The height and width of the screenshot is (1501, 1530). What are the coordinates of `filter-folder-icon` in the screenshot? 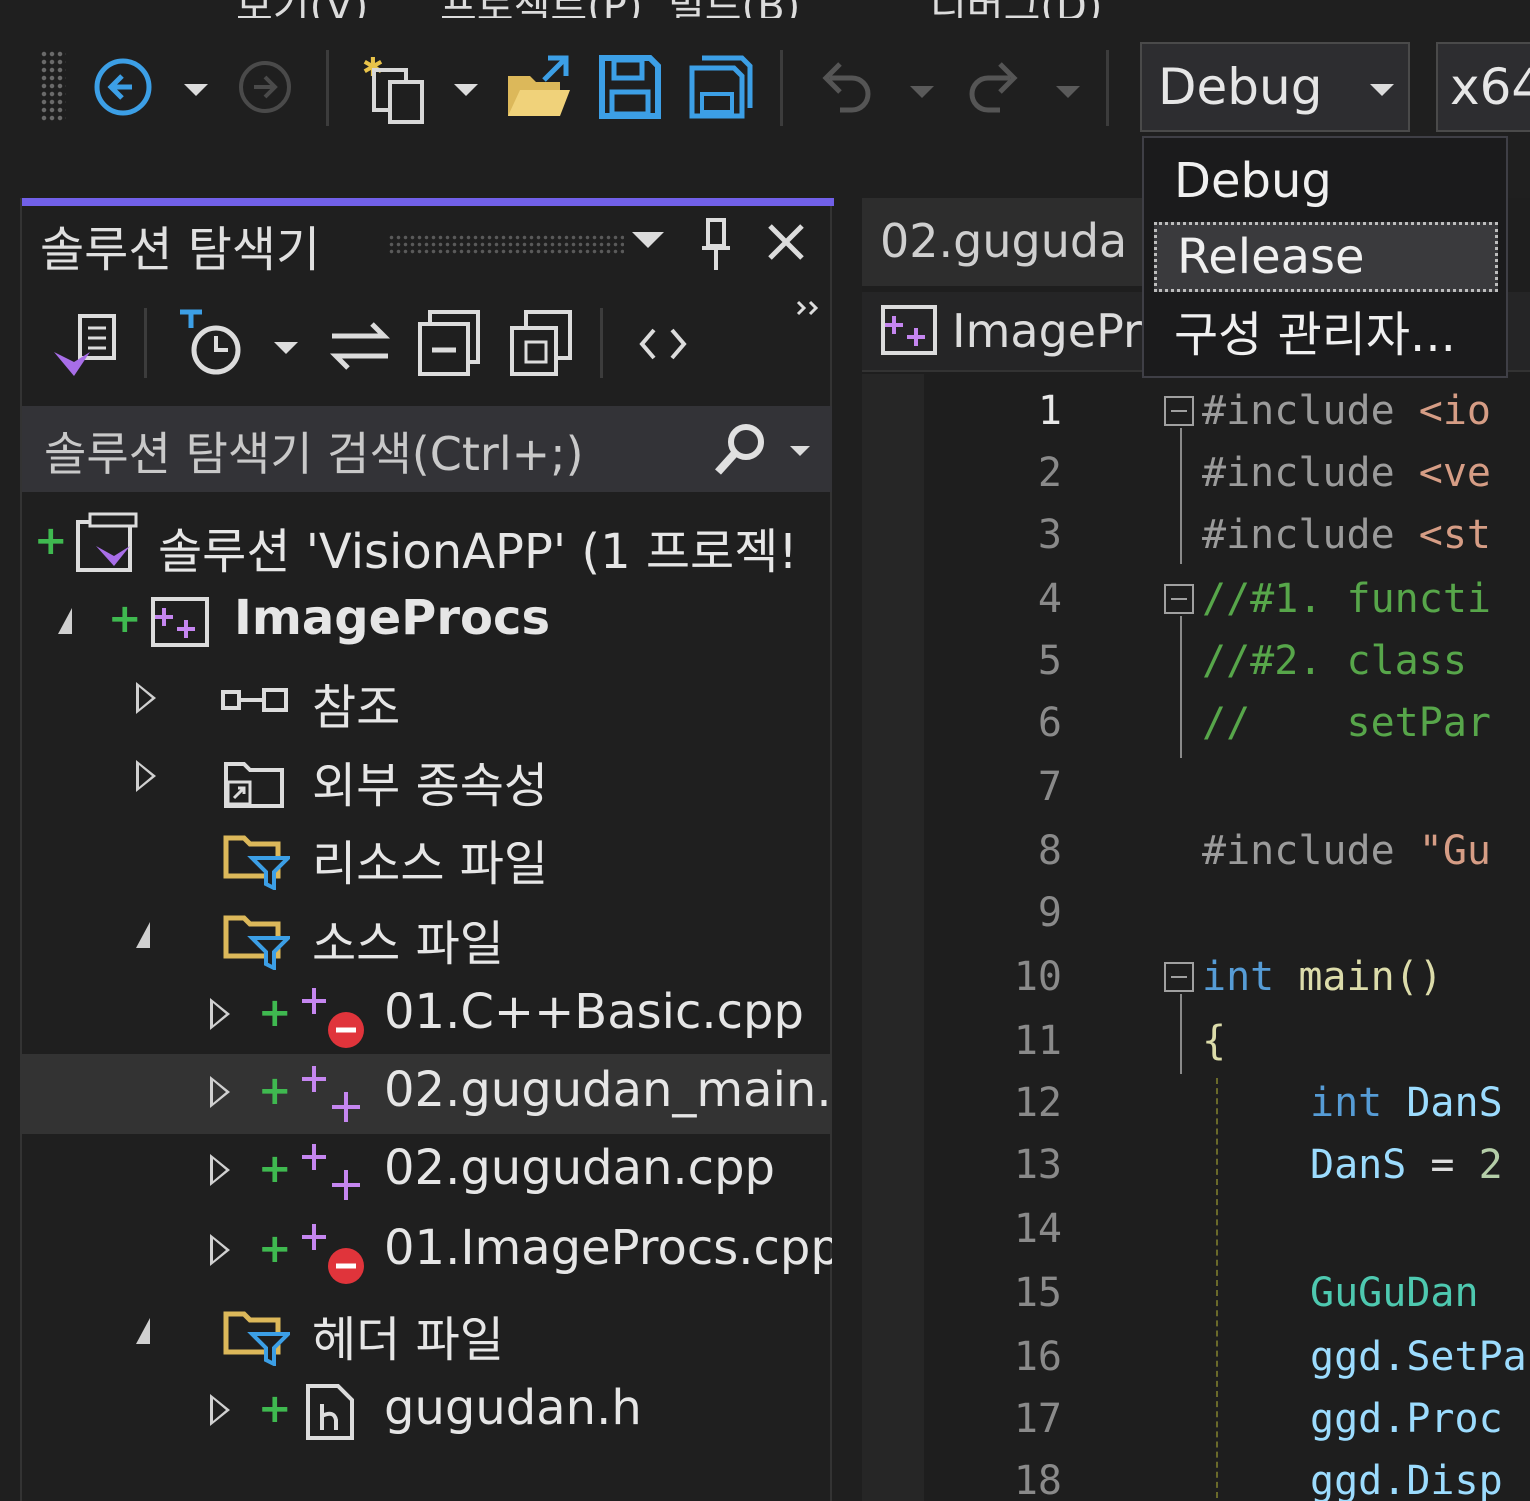 It's located at (257, 860).